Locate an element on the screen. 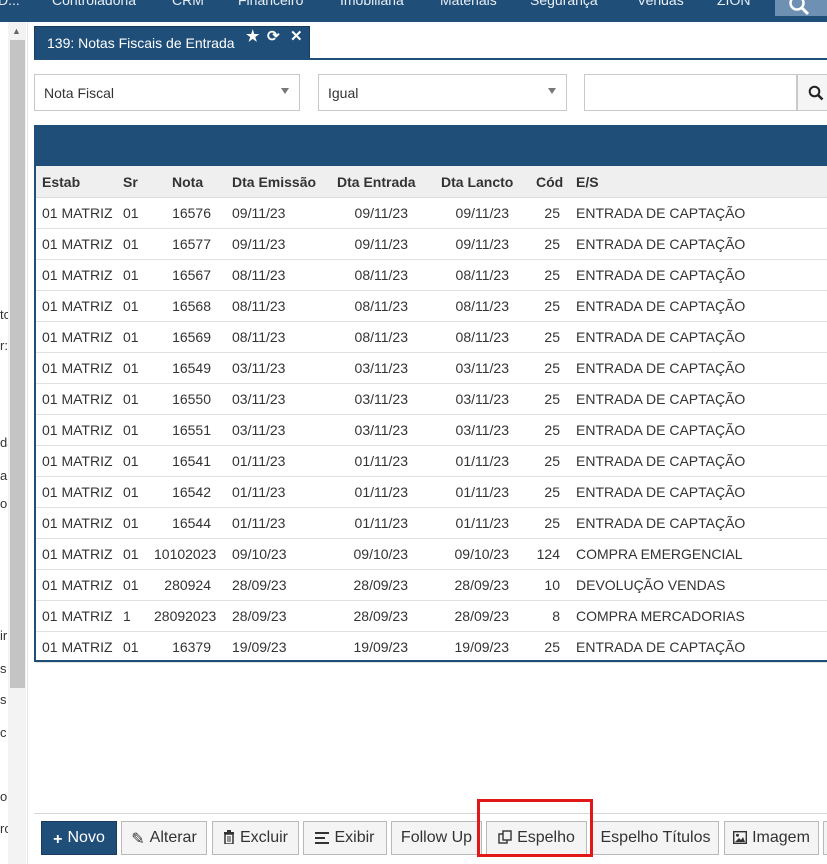 Image resolution: width=827 pixels, height=864 pixels. column-header-dta-emissao: Dta Emissão is located at coordinates (274, 182).